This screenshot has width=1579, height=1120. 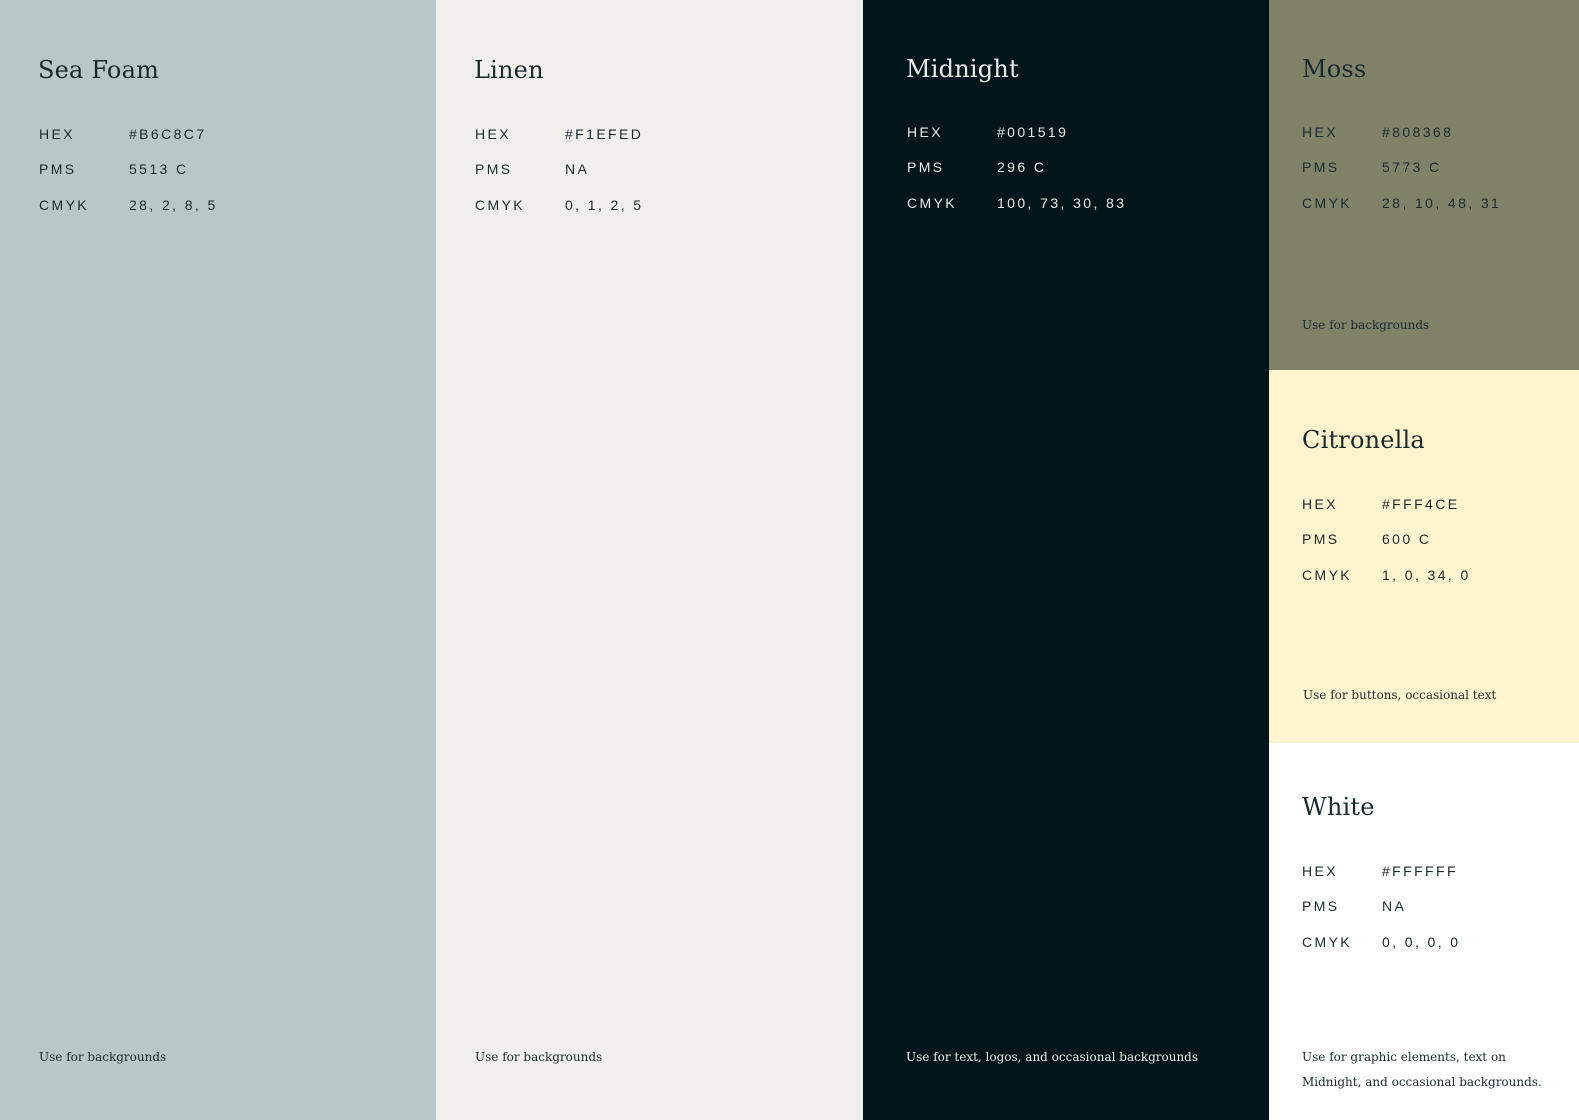 I want to click on spec-row-cmyk: CMYK 0, 0, 0, 0, so click(x=1381, y=942).